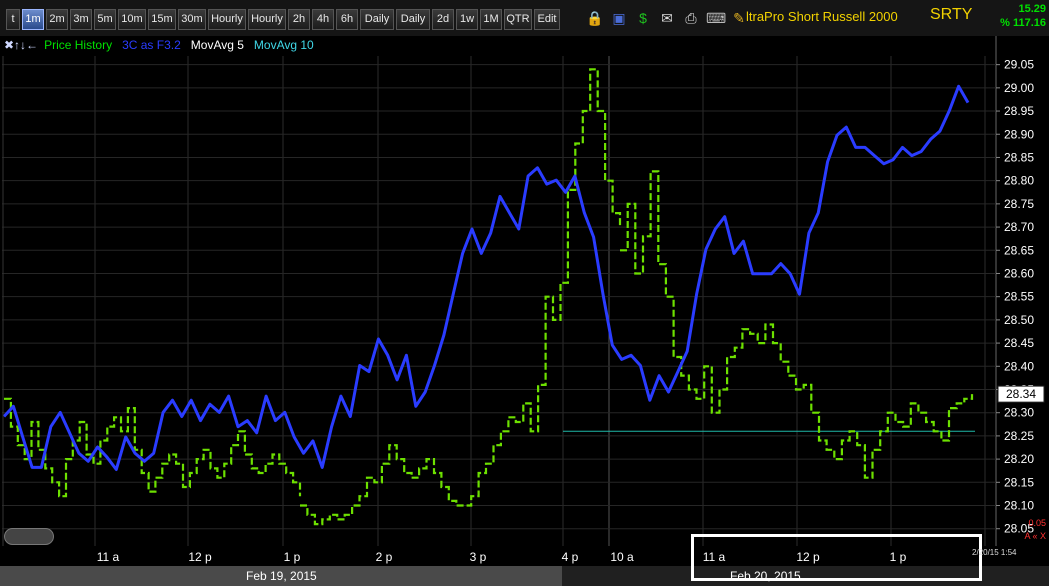 The height and width of the screenshot is (586, 1049). Describe the element at coordinates (1019, 482) in the screenshot. I see `price-tick-label-2: 28.15` at that location.